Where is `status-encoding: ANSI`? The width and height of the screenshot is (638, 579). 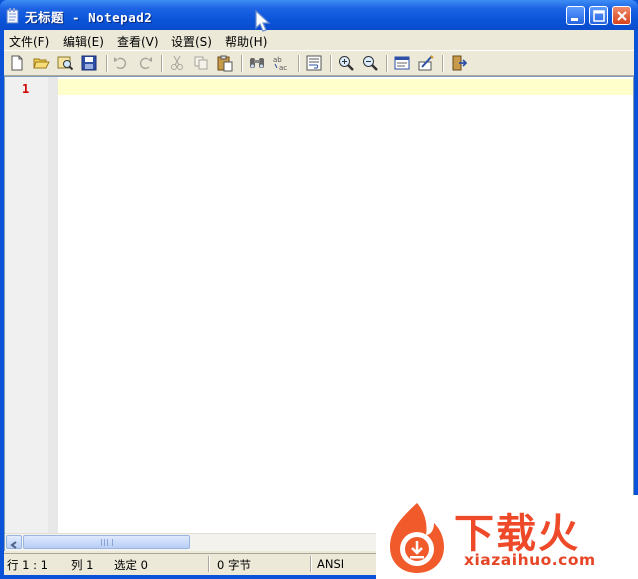 status-encoding: ANSI is located at coordinates (331, 564).